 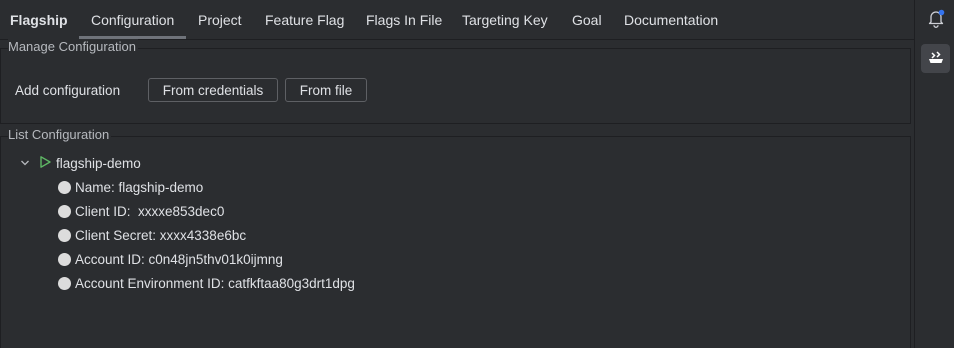 I want to click on list-item: Name: flagship-demo, so click(x=130, y=187).